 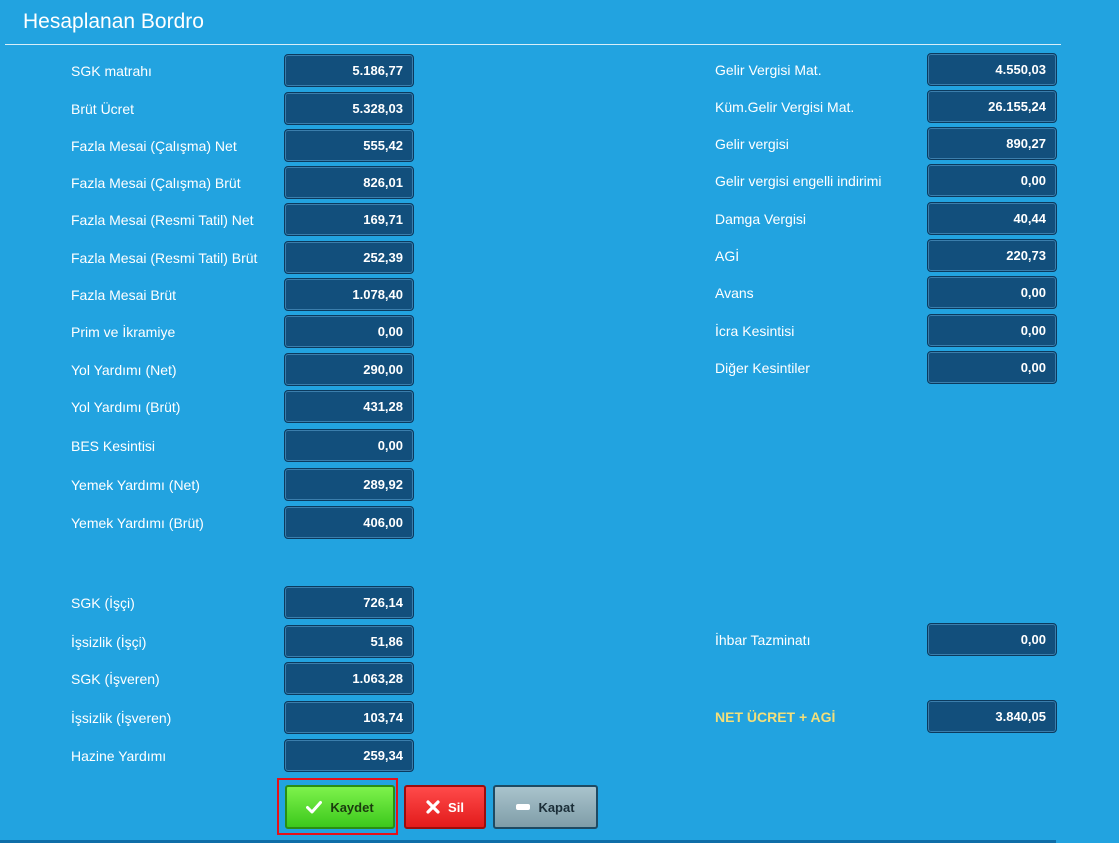 What do you see at coordinates (992, 106) in the screenshot?
I see `field-value: 26.155,24` at bounding box center [992, 106].